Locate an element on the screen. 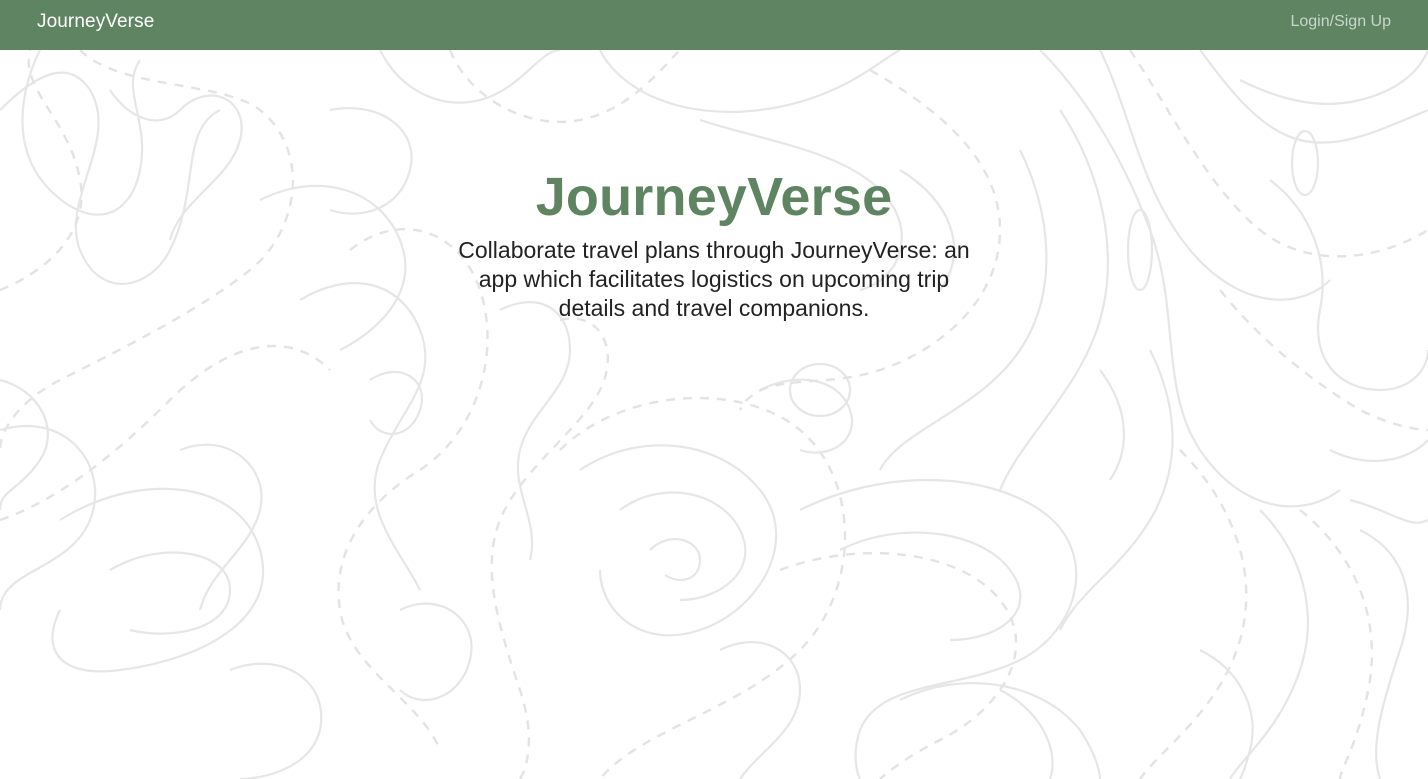 Image resolution: width=1428 pixels, height=779 pixels. hero-title: JourneyVerse is located at coordinates (714, 197).